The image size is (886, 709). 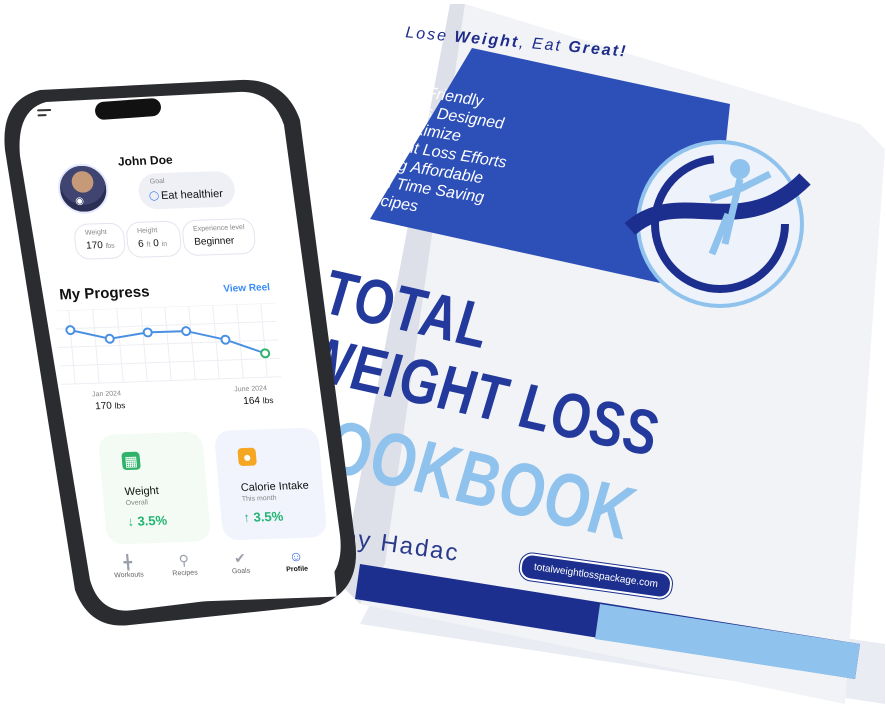 What do you see at coordinates (137, 503) in the screenshot?
I see `metric-sub: Overall` at bounding box center [137, 503].